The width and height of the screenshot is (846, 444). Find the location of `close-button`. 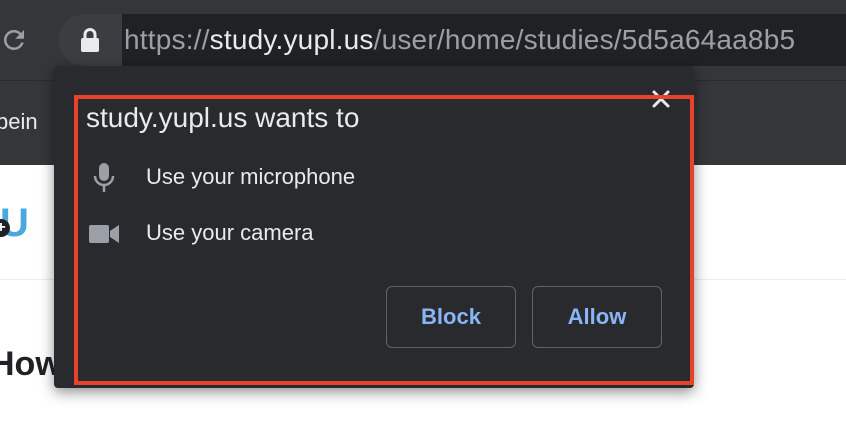

close-button is located at coordinates (661, 99).